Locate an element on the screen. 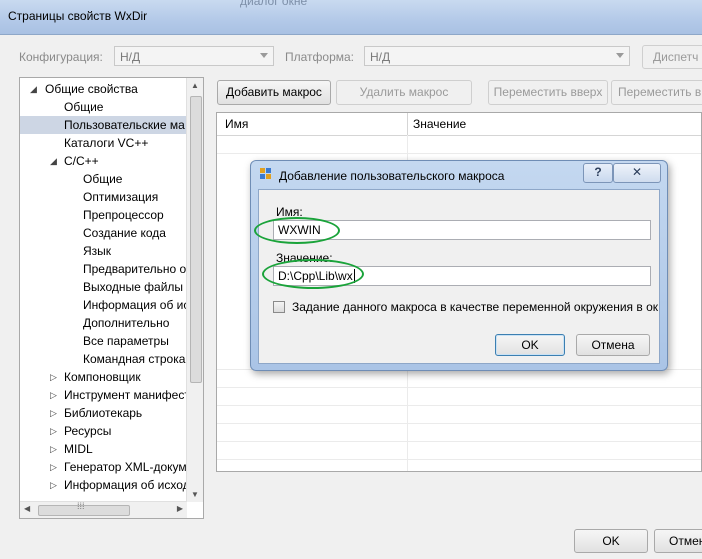  tree-item-label: Генератор XML-докум is located at coordinates (125, 467).